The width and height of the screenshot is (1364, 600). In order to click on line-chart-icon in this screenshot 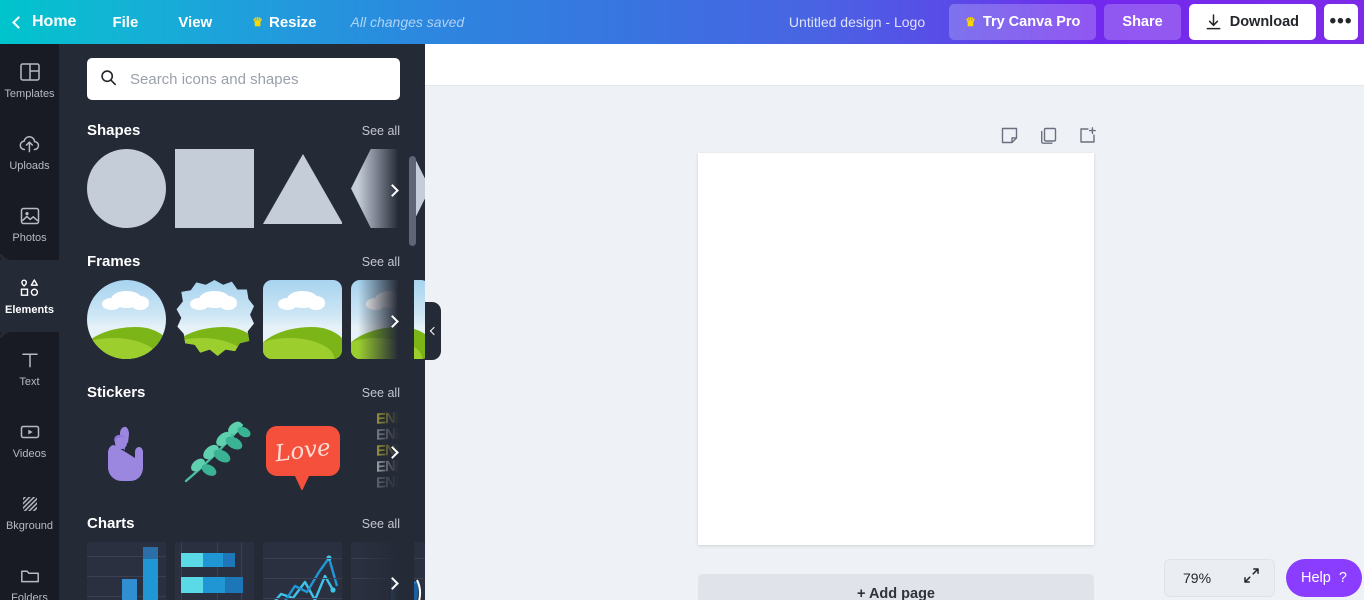, I will do `click(306, 577)`.